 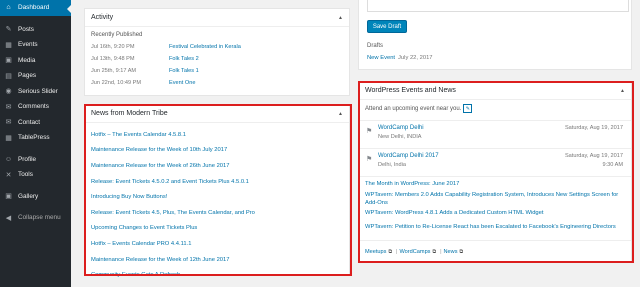 What do you see at coordinates (113, 47) in the screenshot?
I see `activity-date: Jul 16th, 9:20 PM` at bounding box center [113, 47].